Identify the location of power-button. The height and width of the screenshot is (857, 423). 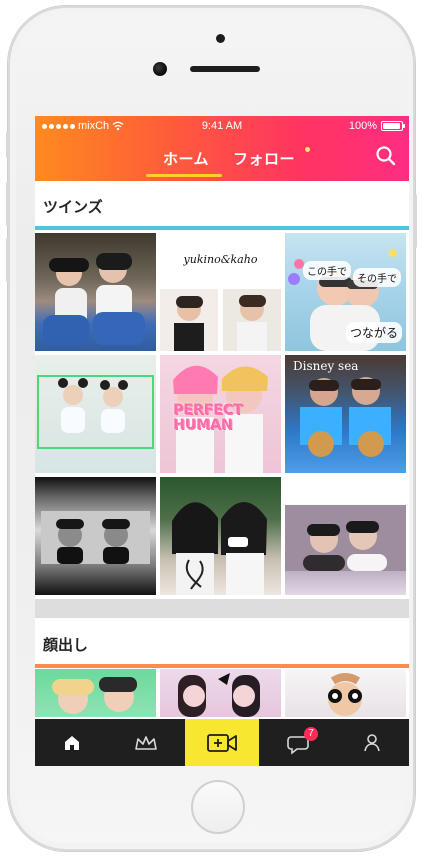
(415, 221).